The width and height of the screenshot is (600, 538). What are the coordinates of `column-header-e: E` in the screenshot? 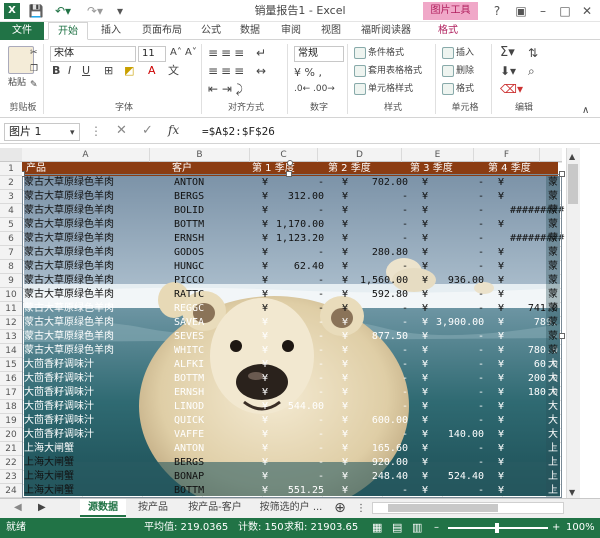 It's located at (438, 155).